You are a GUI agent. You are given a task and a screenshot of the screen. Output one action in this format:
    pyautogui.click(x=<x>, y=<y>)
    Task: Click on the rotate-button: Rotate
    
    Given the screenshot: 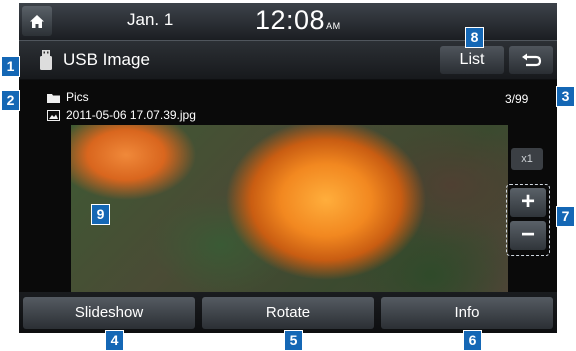 What is the action you would take?
    pyautogui.click(x=288, y=313)
    